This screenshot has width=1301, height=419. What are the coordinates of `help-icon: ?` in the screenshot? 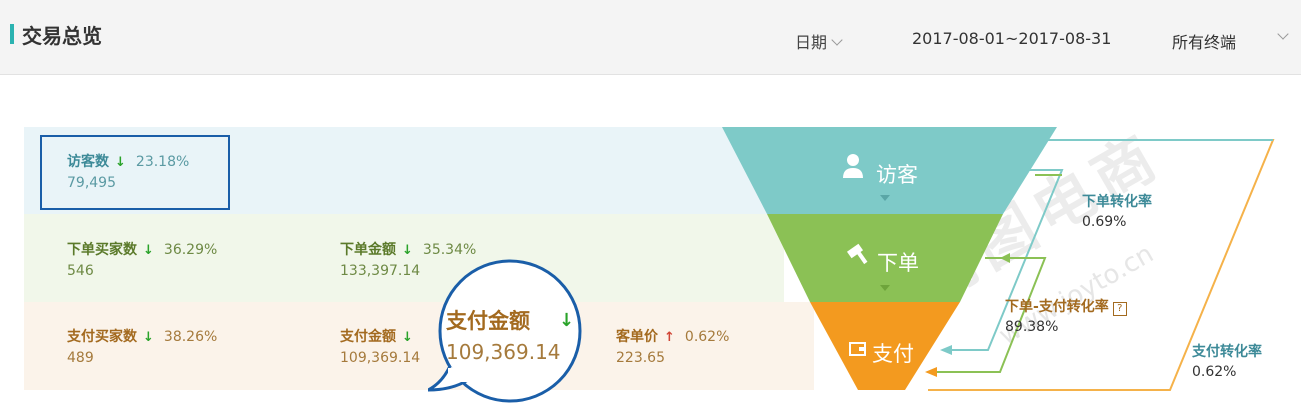 It's located at (1119, 309).